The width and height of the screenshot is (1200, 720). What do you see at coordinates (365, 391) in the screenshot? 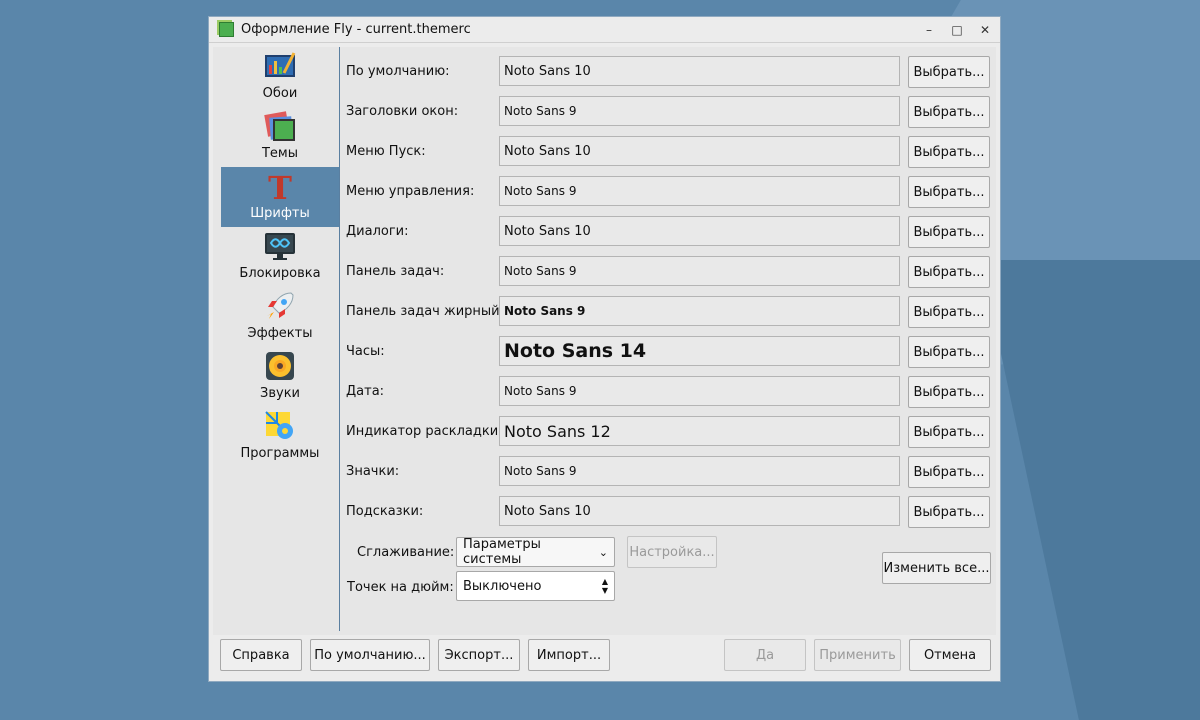
I see `font-row-label: Дата:` at bounding box center [365, 391].